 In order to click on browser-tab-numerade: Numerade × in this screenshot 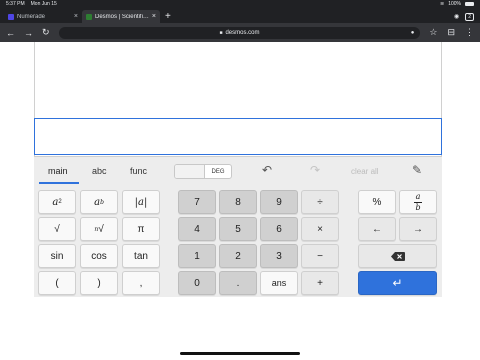, I will do `click(43, 16)`.